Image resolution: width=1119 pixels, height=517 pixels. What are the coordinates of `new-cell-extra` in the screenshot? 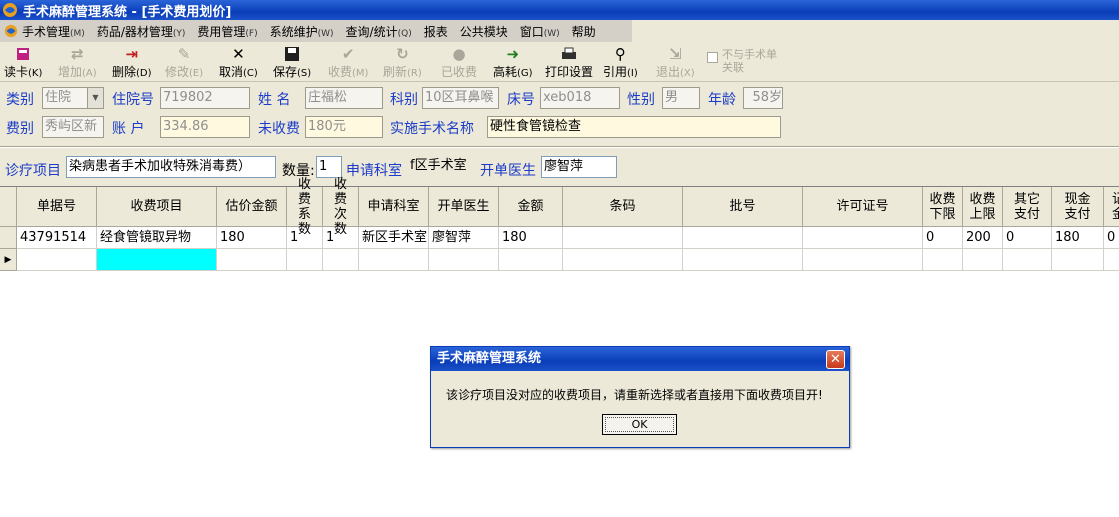 It's located at (1111, 260).